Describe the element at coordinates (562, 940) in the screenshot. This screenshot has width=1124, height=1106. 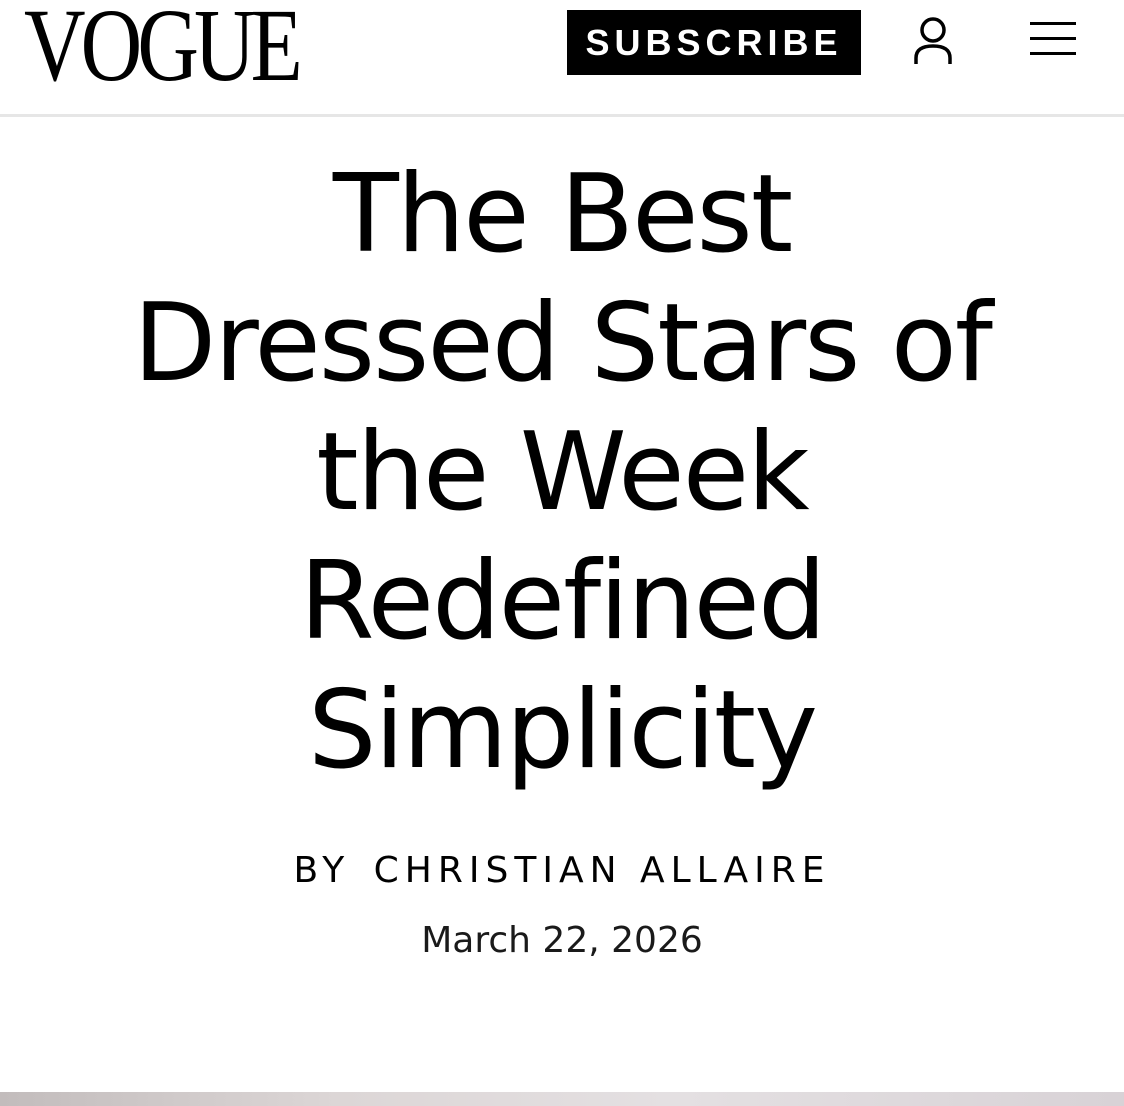
I see `publish-date: March 22, 2026` at that location.